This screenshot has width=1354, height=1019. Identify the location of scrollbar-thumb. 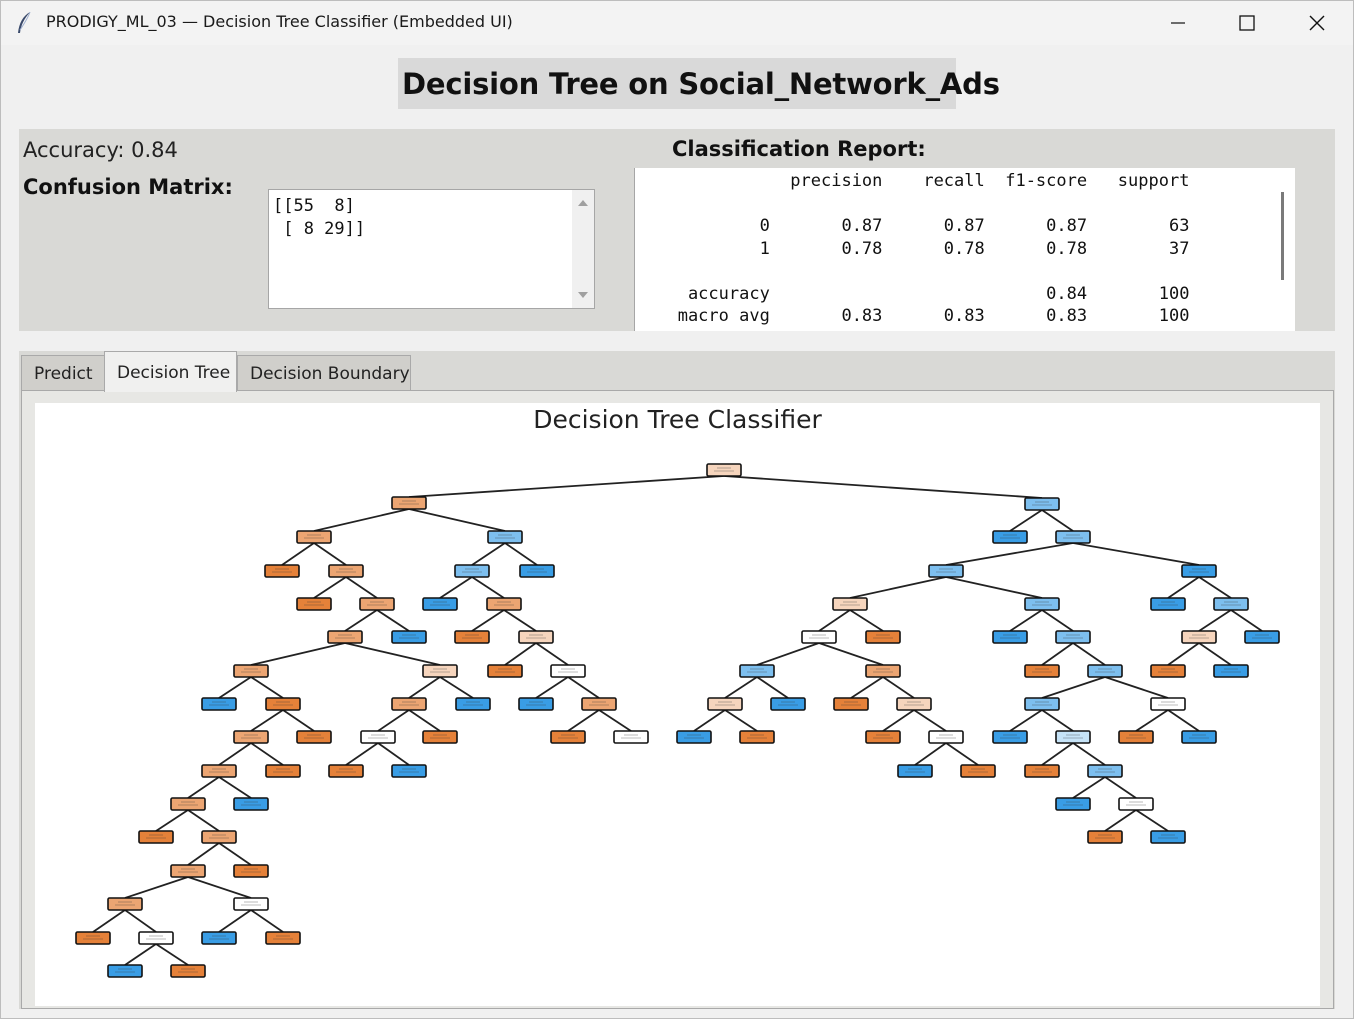
(1282, 236).